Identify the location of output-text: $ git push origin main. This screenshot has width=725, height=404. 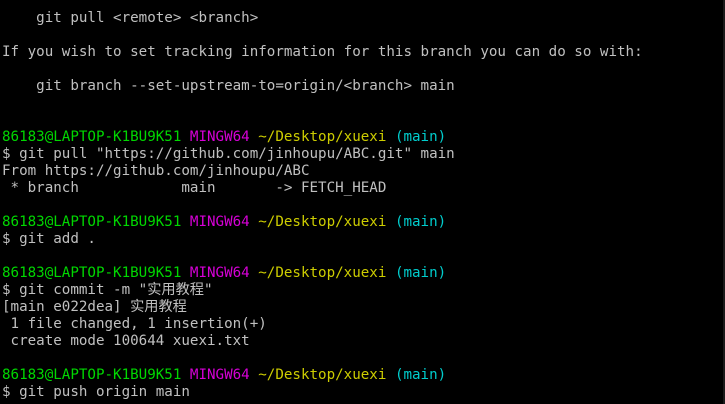
(96, 392).